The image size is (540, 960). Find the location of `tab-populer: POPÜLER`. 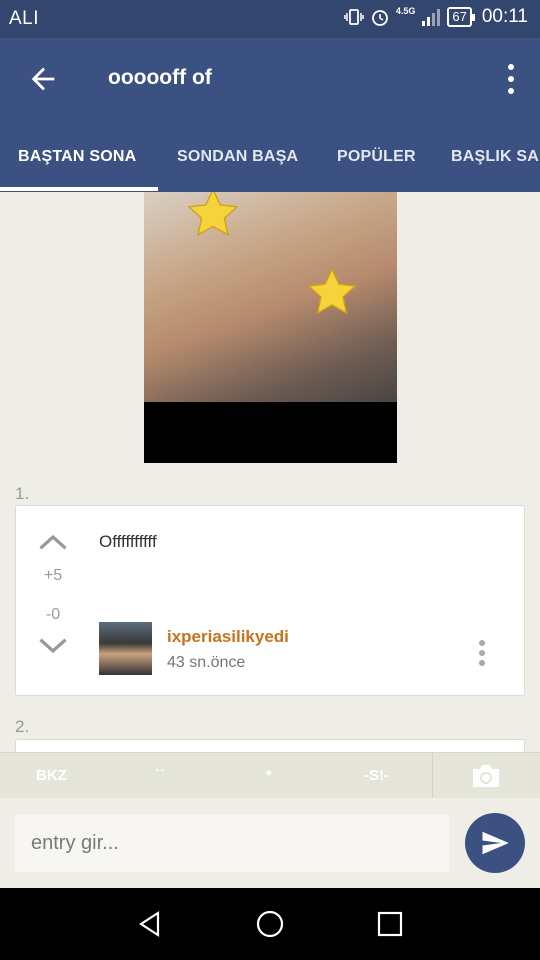

tab-populer: POPÜLER is located at coordinates (376, 157).